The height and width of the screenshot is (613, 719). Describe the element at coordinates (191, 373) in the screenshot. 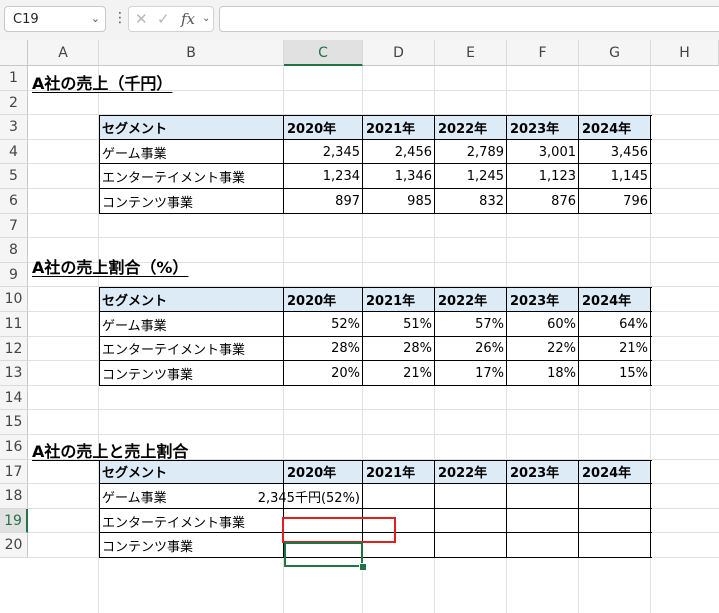

I see `table2-segment-cell: コンテンツ事業` at that location.